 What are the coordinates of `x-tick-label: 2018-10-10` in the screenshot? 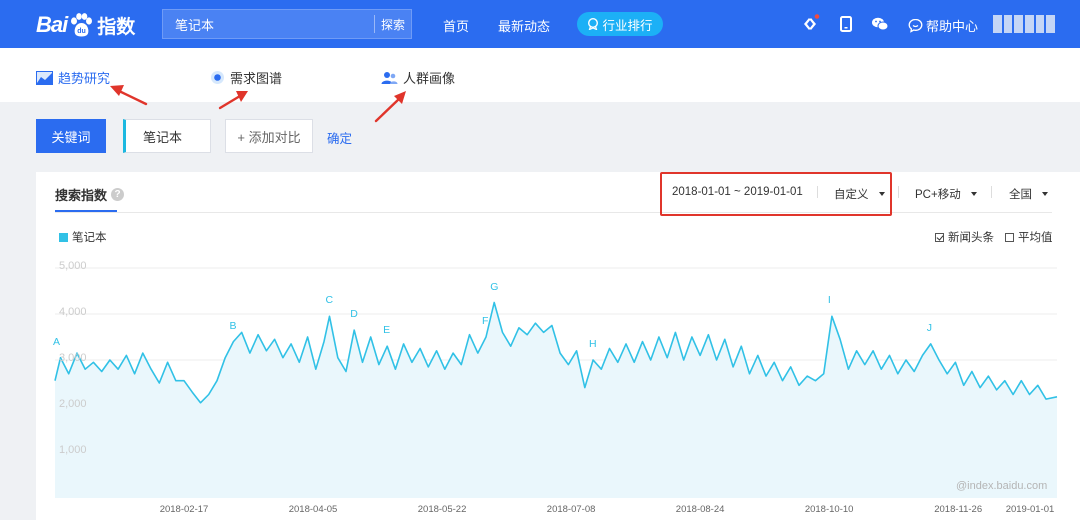 It's located at (829, 509).